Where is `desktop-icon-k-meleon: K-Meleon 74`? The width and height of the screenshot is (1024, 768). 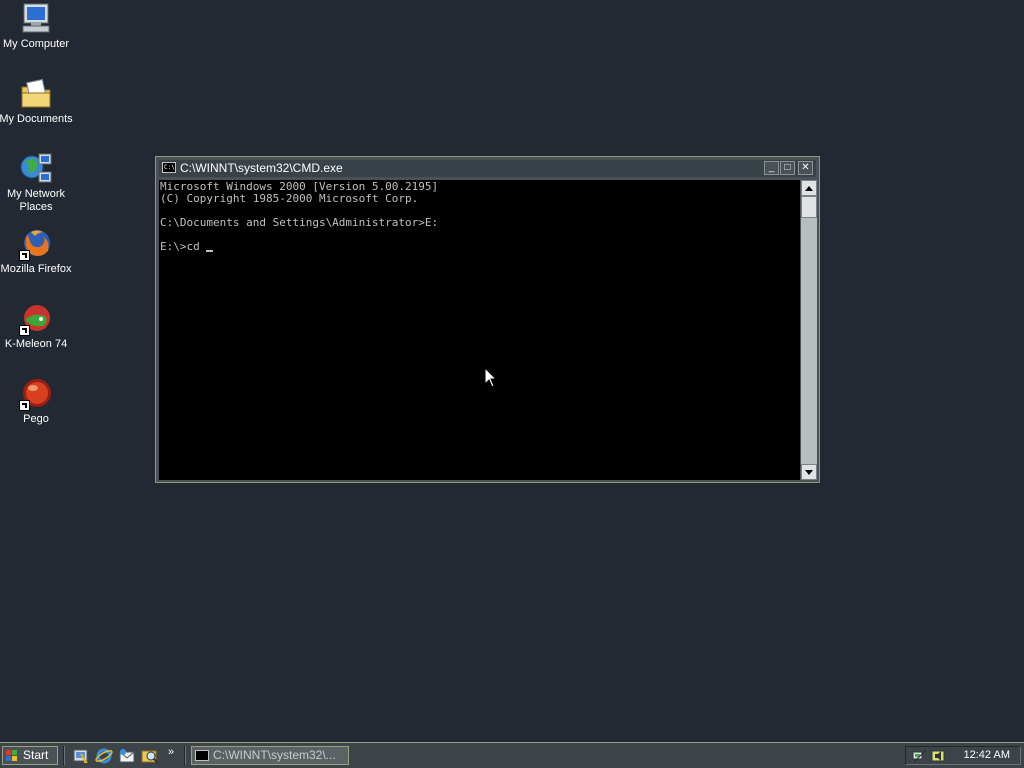 desktop-icon-k-meleon: K-Meleon 74 is located at coordinates (37, 326).